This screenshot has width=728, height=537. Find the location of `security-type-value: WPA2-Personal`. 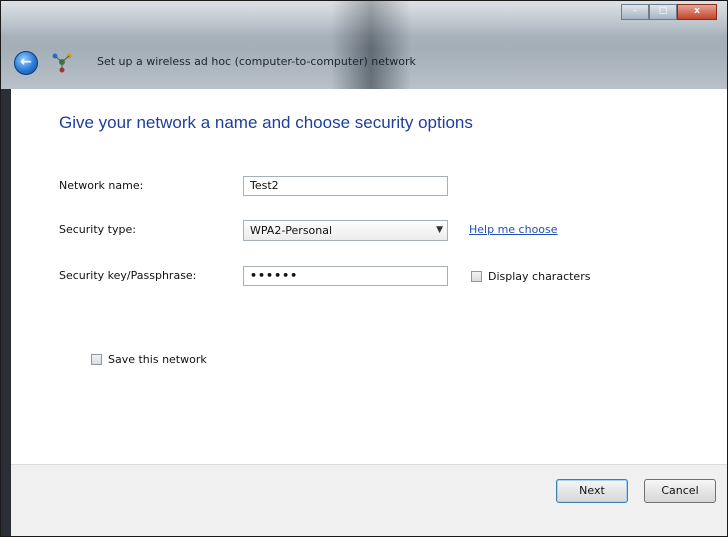

security-type-value: WPA2-Personal is located at coordinates (291, 230).